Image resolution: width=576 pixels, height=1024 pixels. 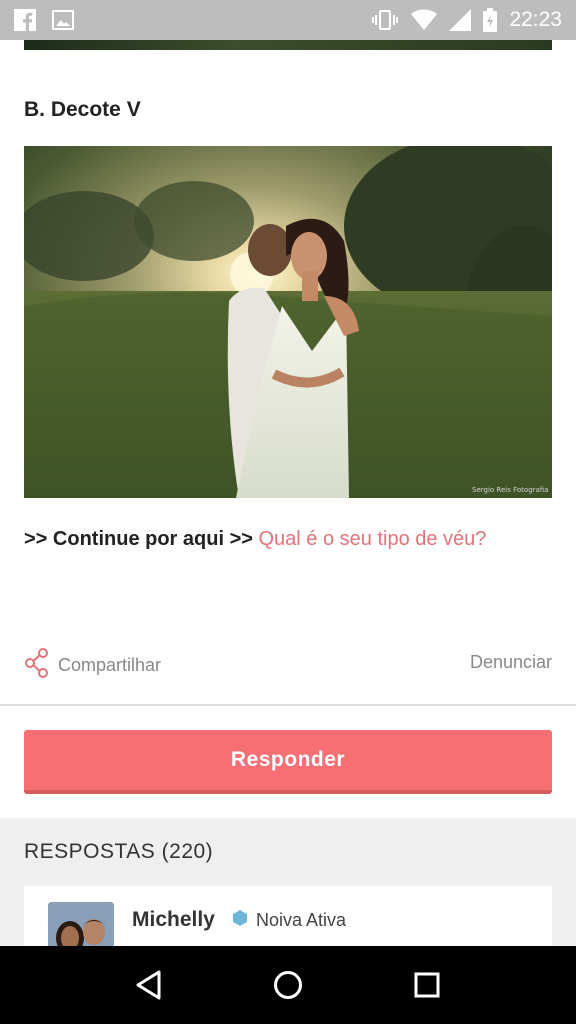 I want to click on navigation-bar, so click(x=288, y=985).